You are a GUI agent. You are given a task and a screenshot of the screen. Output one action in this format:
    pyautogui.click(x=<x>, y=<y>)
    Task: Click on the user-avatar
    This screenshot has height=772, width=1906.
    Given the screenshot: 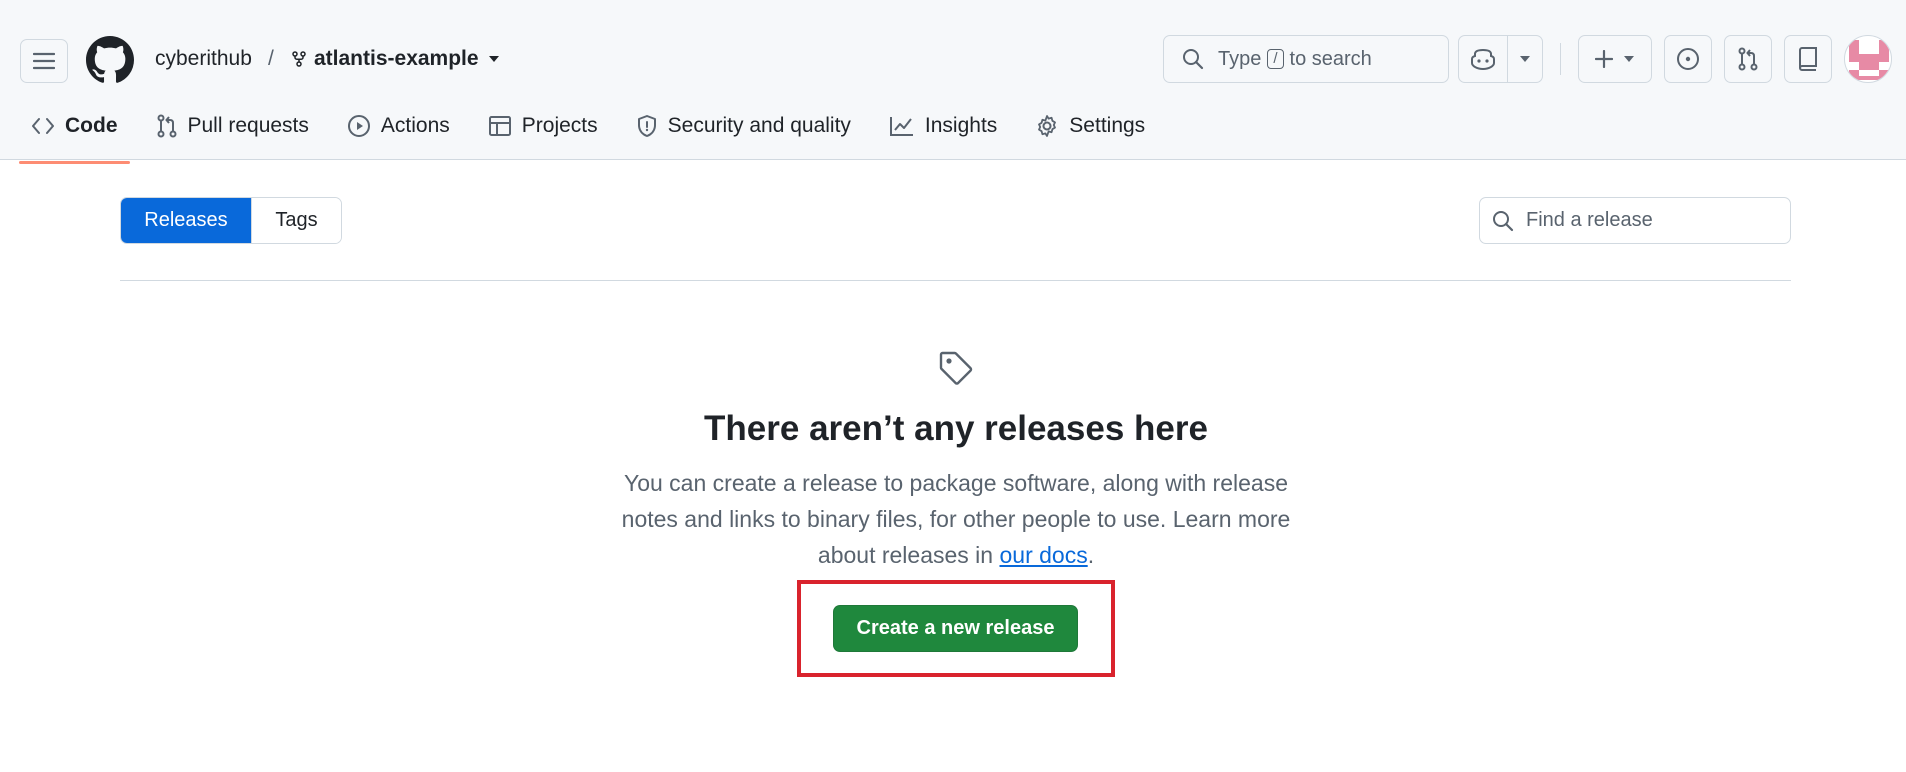 What is the action you would take?
    pyautogui.click(x=1868, y=59)
    